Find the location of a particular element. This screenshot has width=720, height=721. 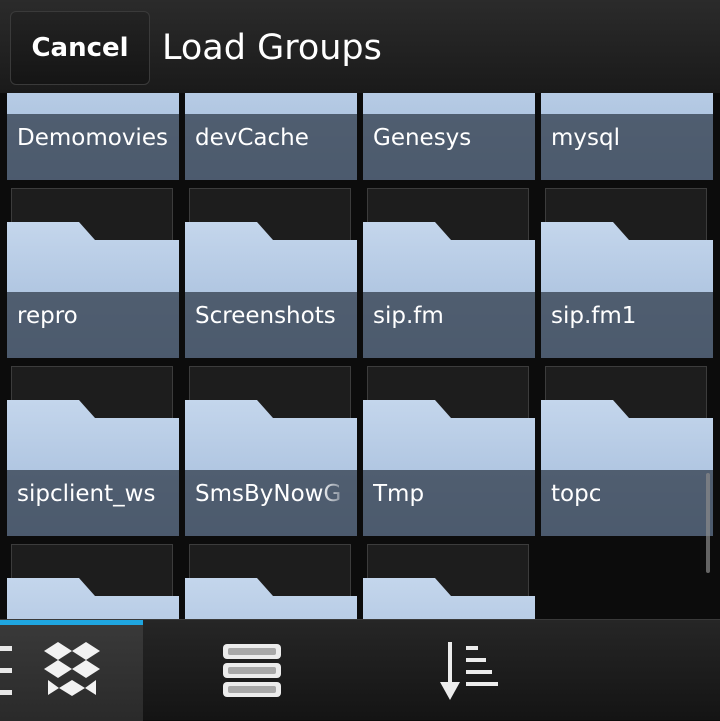

folder-tile: devCache is located at coordinates (271, 136).